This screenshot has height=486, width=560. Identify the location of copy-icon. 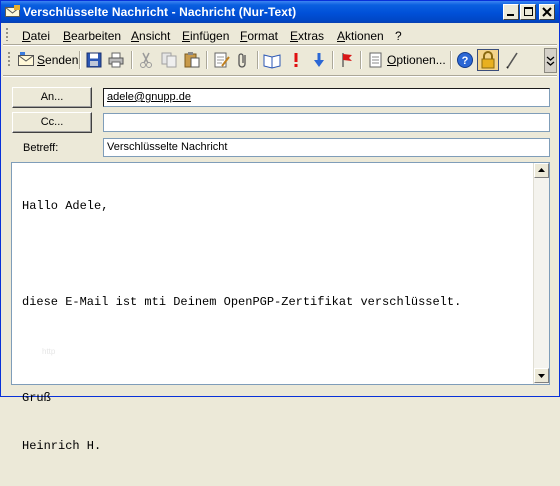
(169, 60).